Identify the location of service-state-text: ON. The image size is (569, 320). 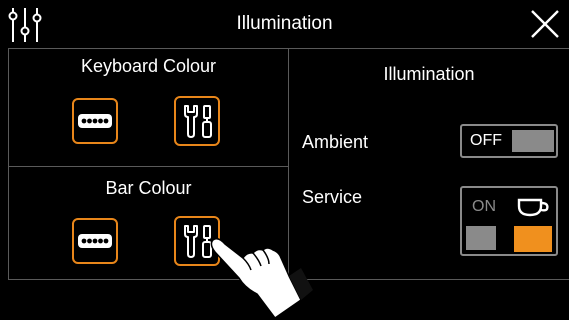
(484, 206).